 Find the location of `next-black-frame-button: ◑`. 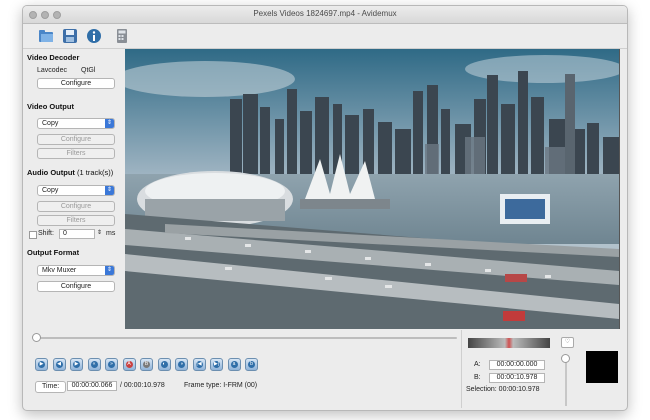

next-black-frame-button: ◑ is located at coordinates (181, 364).